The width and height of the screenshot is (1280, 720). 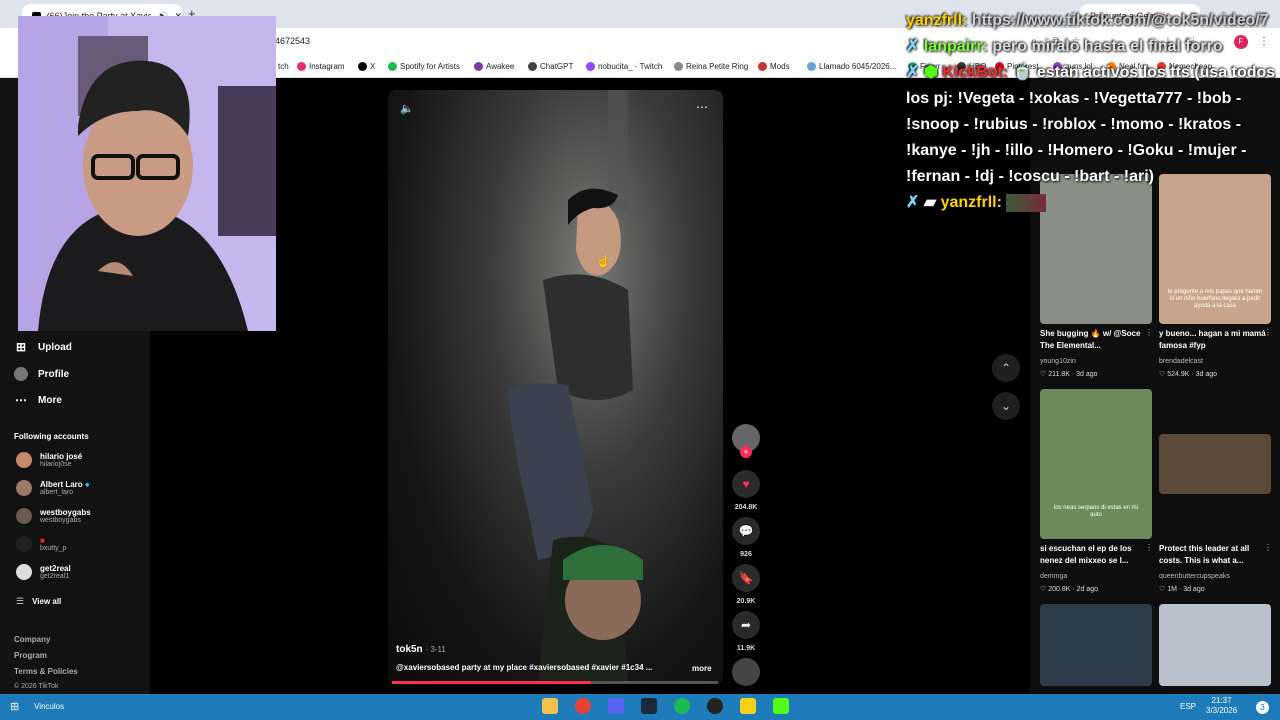 What do you see at coordinates (43, 572) in the screenshot?
I see `following-account: get2real get2real1` at bounding box center [43, 572].